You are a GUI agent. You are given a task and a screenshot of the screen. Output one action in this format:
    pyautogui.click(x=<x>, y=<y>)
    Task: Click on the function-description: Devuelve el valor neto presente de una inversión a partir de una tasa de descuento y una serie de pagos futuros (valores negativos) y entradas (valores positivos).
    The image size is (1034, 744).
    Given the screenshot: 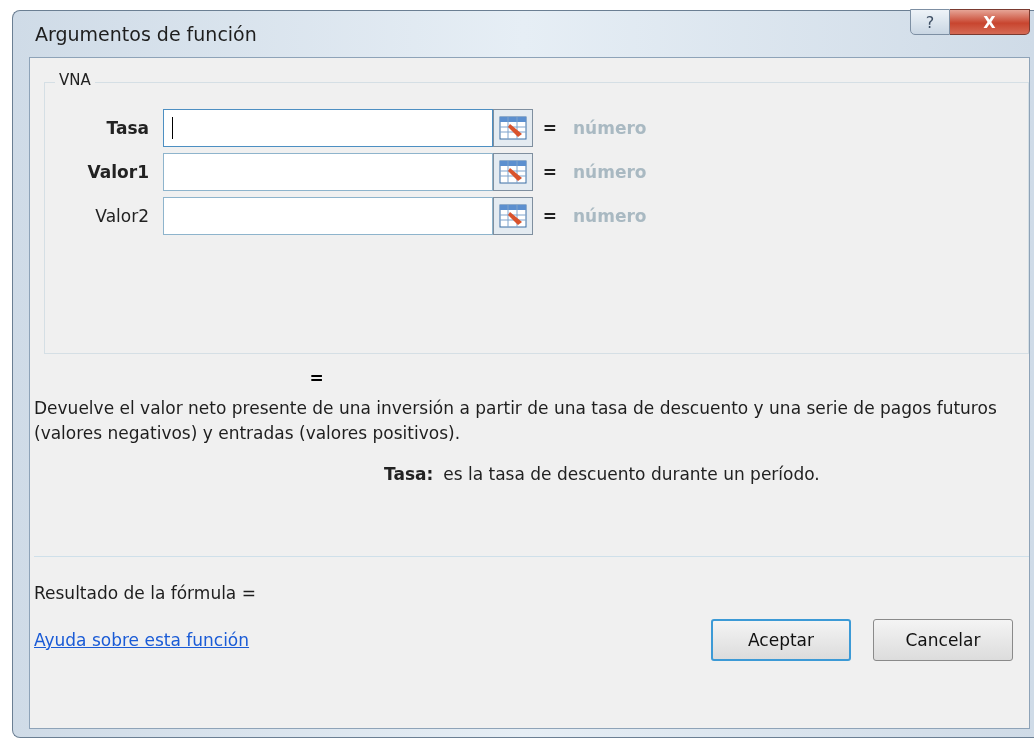 What is the action you would take?
    pyautogui.click(x=516, y=421)
    